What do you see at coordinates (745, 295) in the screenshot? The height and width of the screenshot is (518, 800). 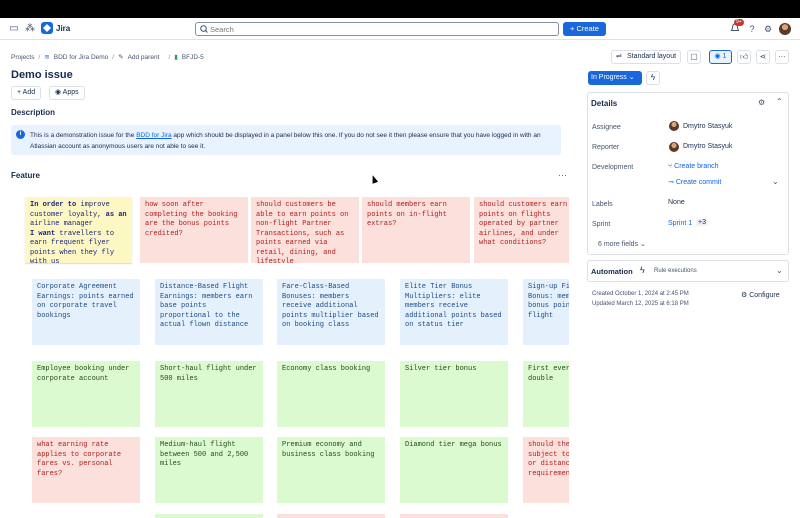 I see `gear-icon: ⚙` at bounding box center [745, 295].